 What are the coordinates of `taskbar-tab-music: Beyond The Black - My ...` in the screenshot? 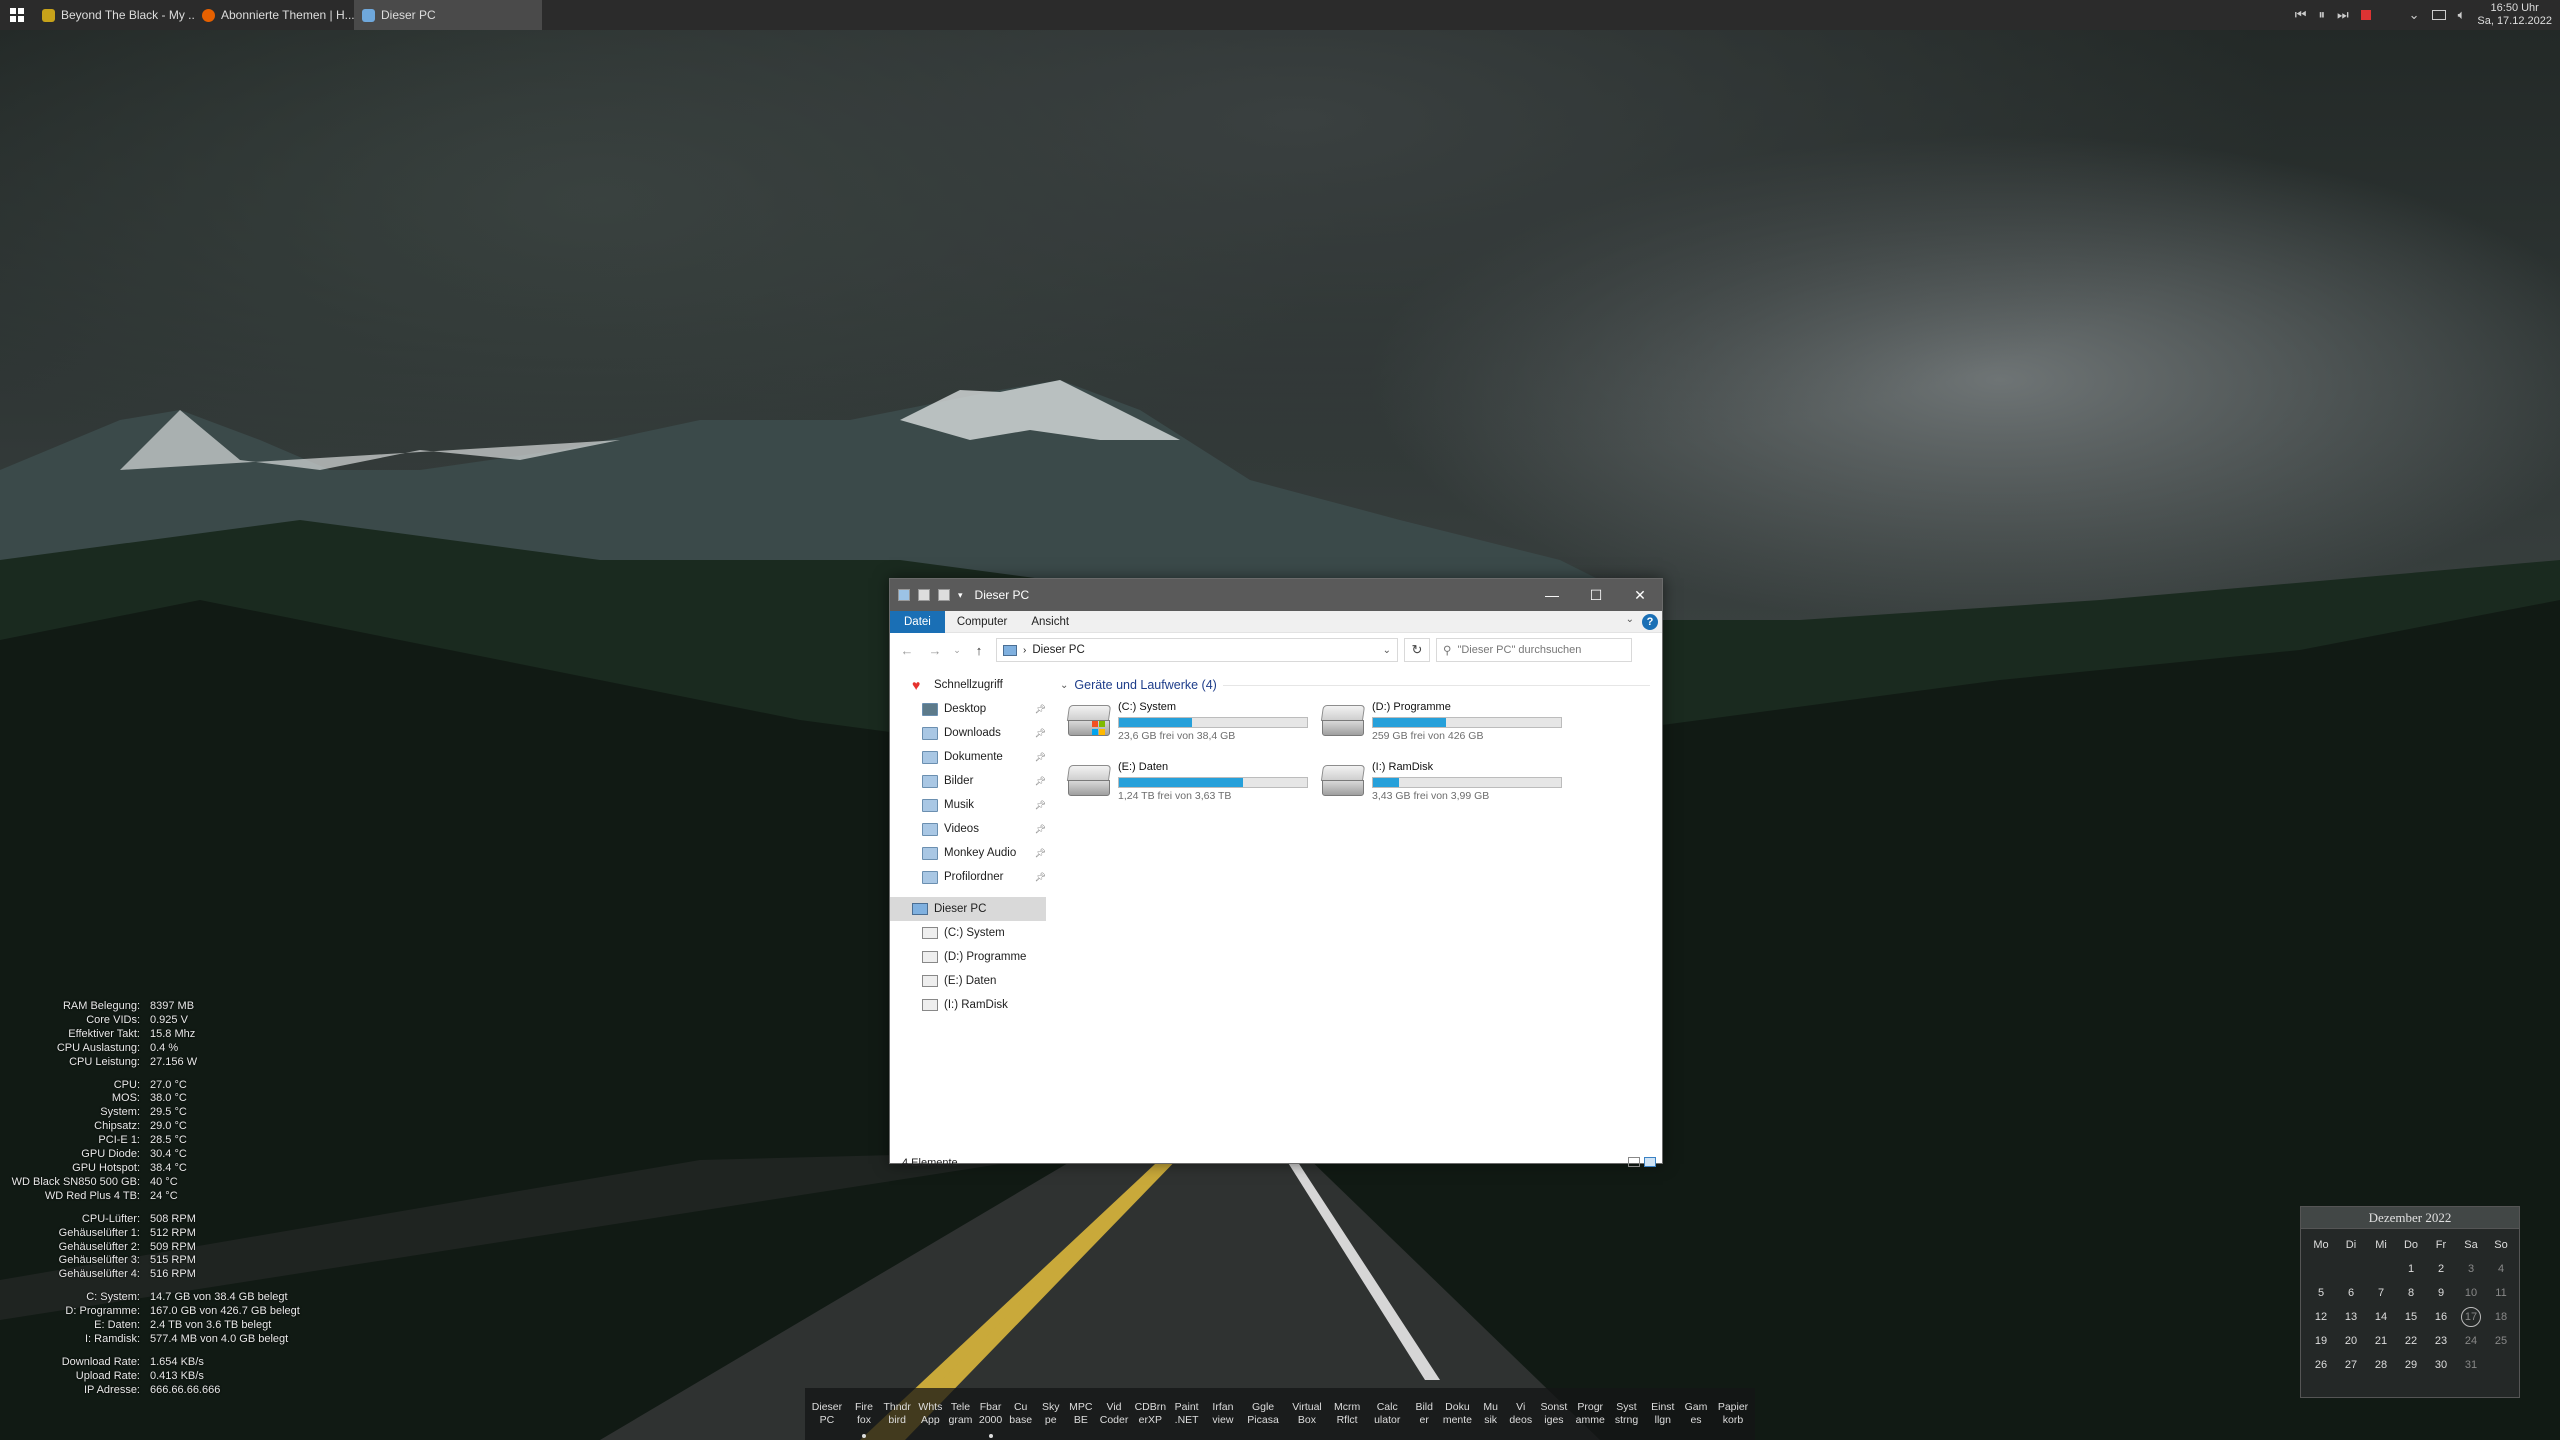 It's located at (114, 15).